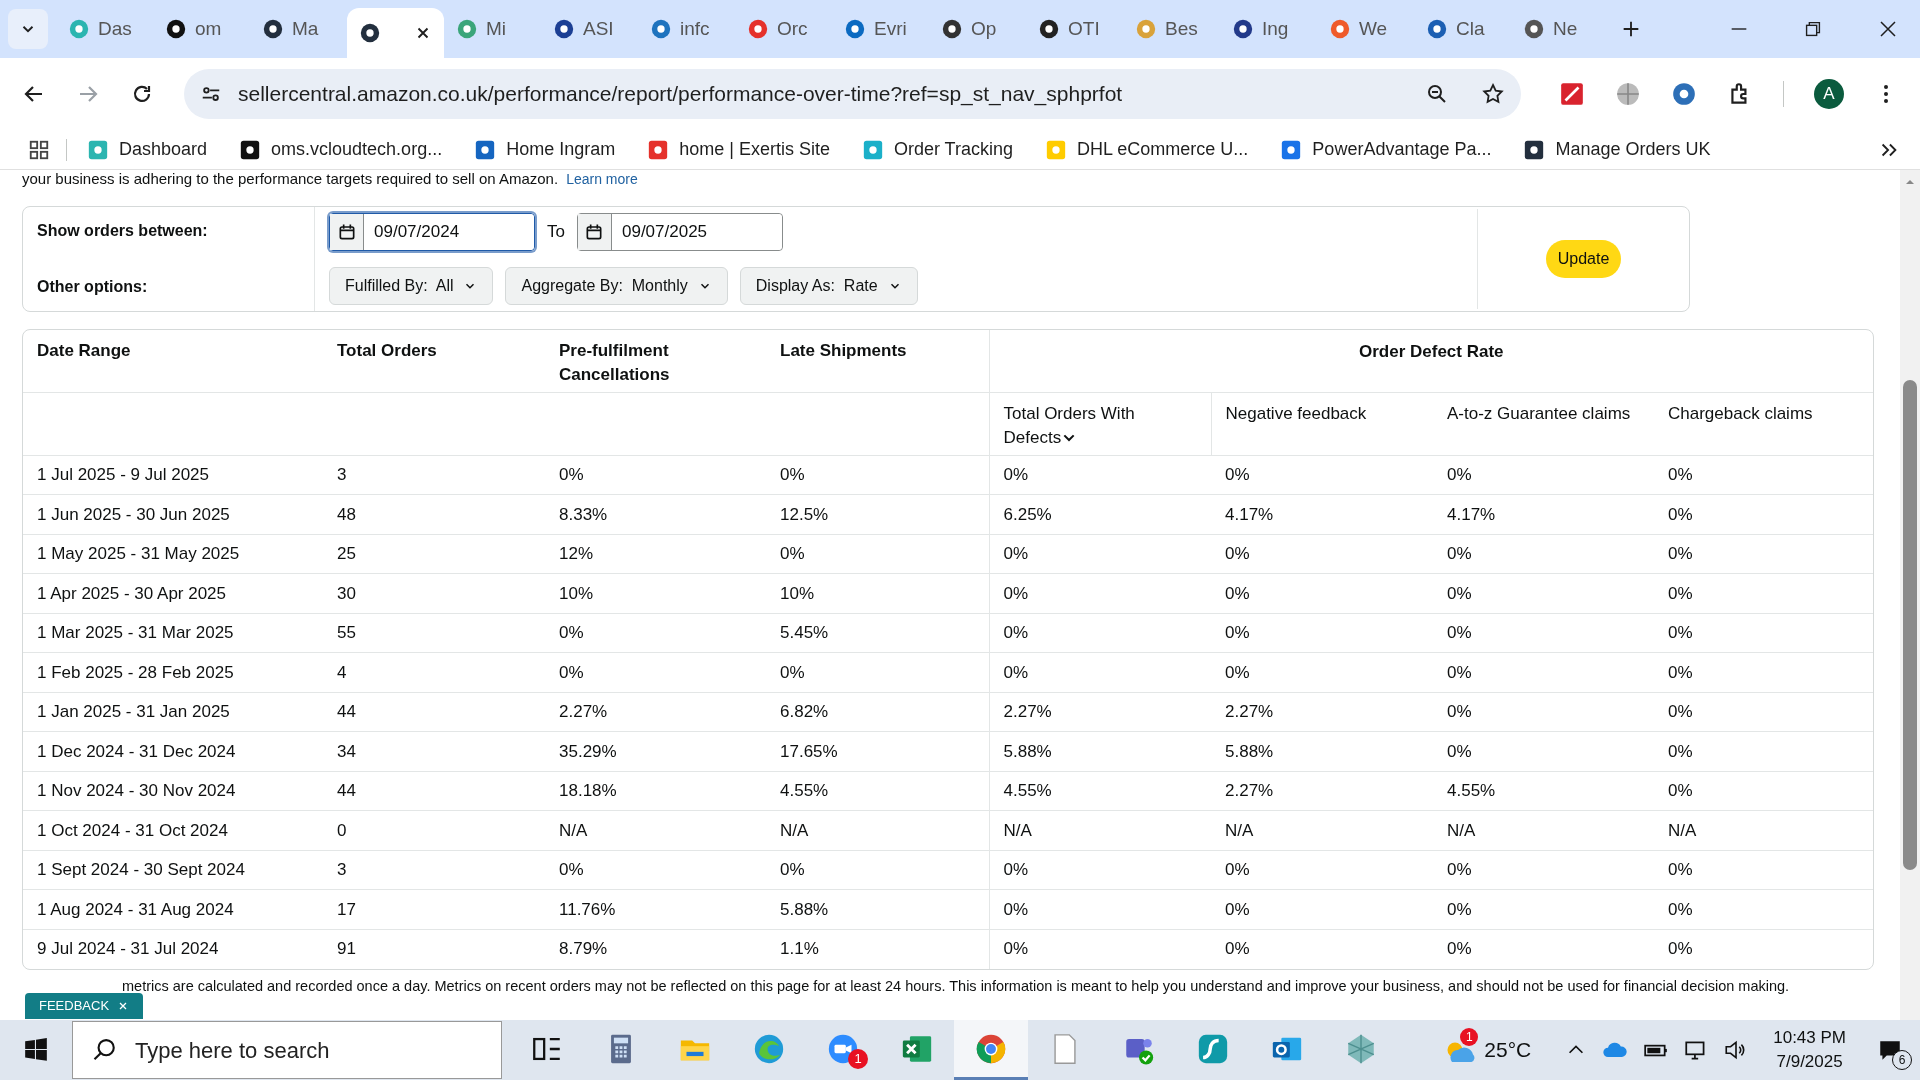 This screenshot has width=1920, height=1080. I want to click on table-cell: 8.79%, so click(655, 949).